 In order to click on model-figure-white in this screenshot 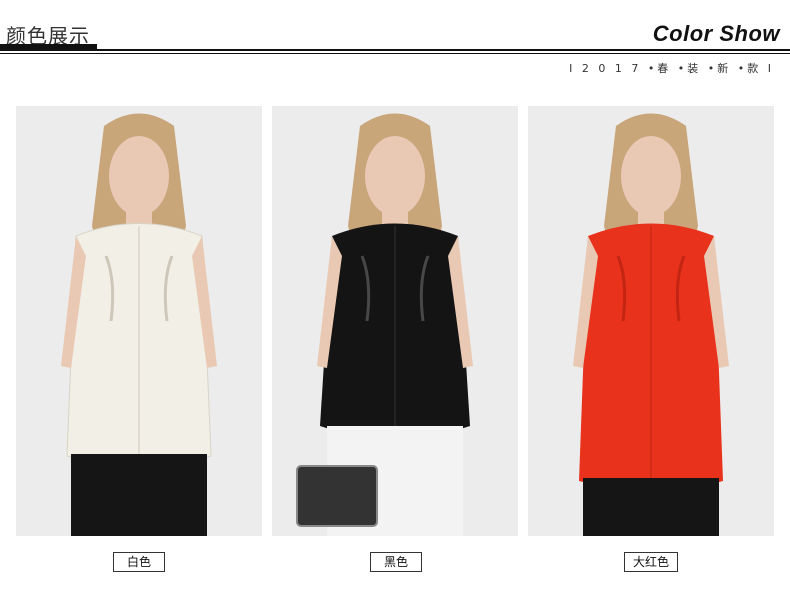, I will do `click(139, 324)`.